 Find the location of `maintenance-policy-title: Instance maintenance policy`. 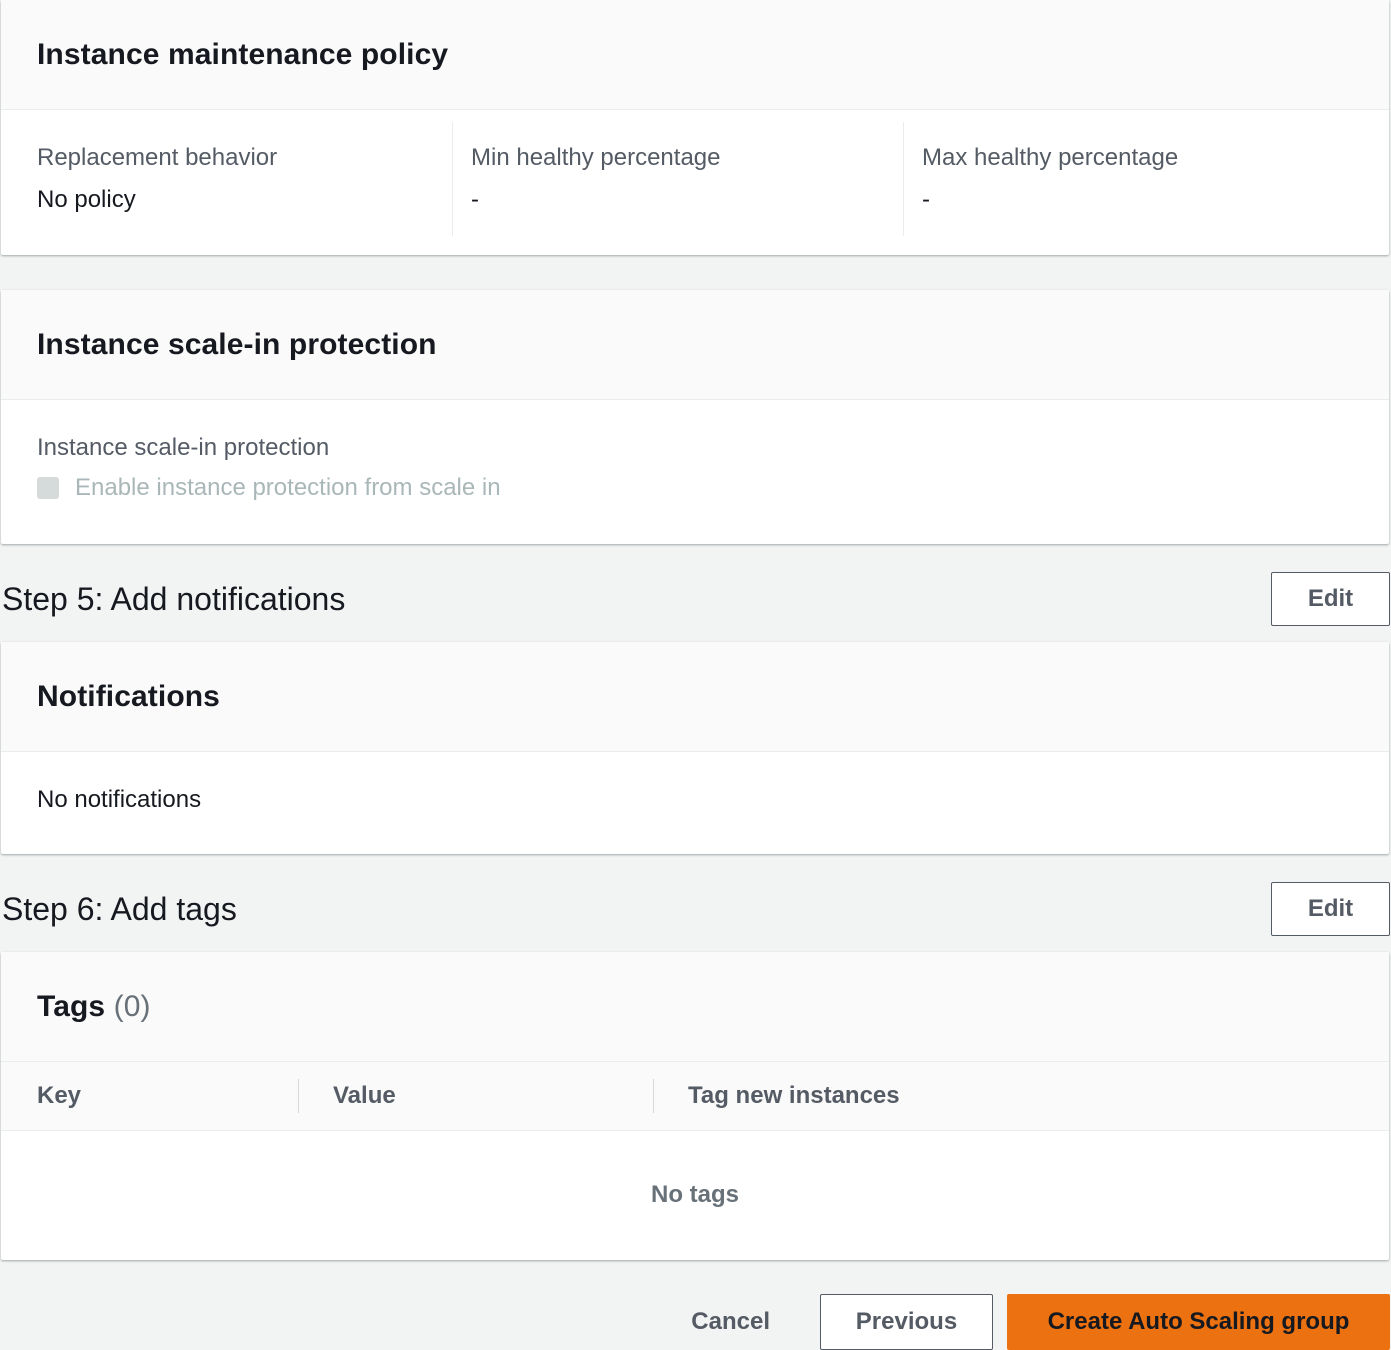

maintenance-policy-title: Instance maintenance policy is located at coordinates (243, 54).